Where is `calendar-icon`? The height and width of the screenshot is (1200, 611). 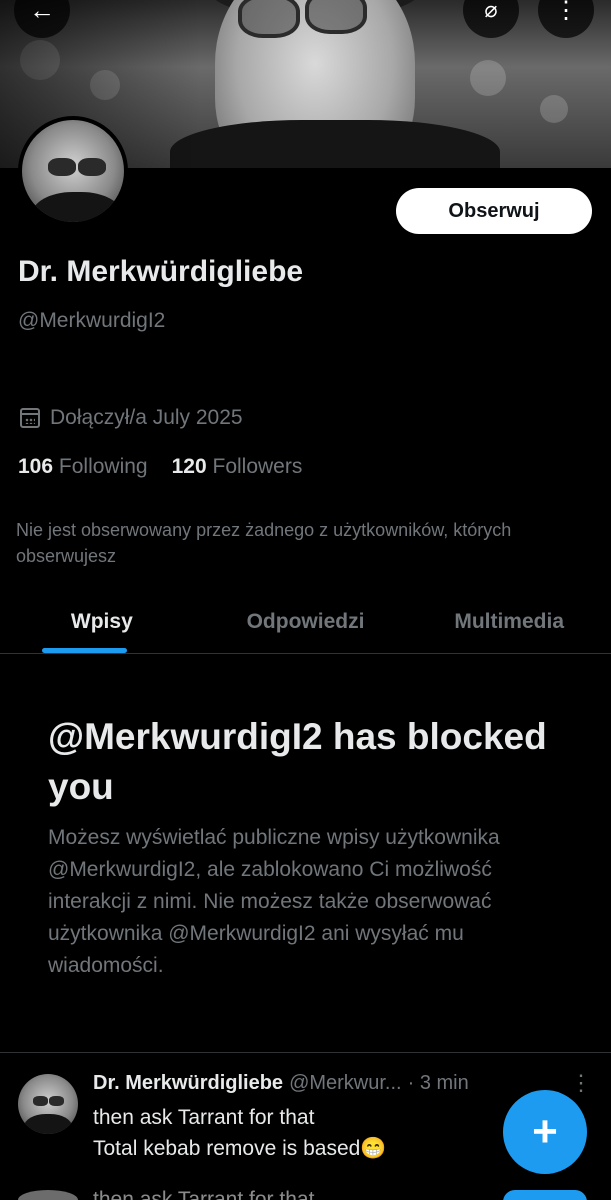 calendar-icon is located at coordinates (30, 418).